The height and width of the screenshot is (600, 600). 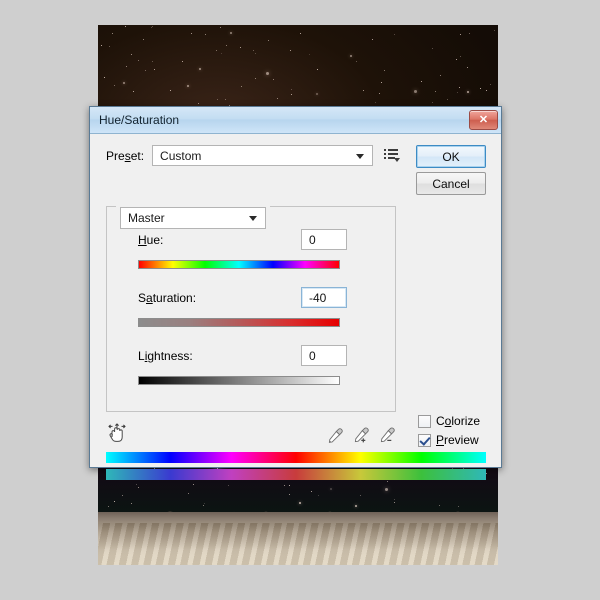 What do you see at coordinates (167, 298) in the screenshot?
I see `saturation-label: Saturation:` at bounding box center [167, 298].